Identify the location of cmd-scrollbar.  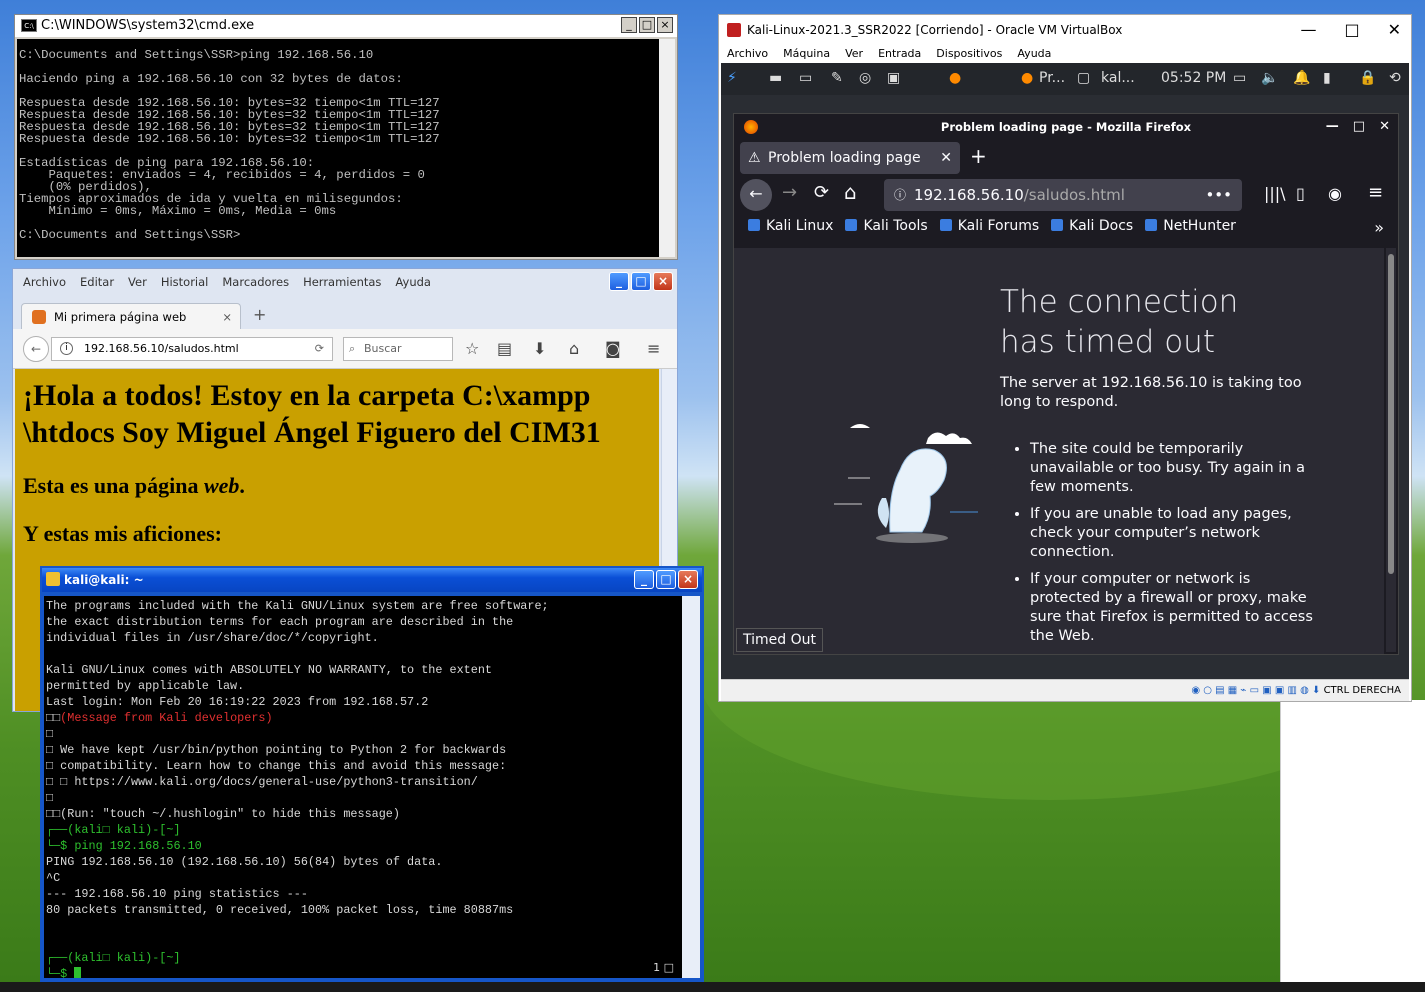
(667, 148).